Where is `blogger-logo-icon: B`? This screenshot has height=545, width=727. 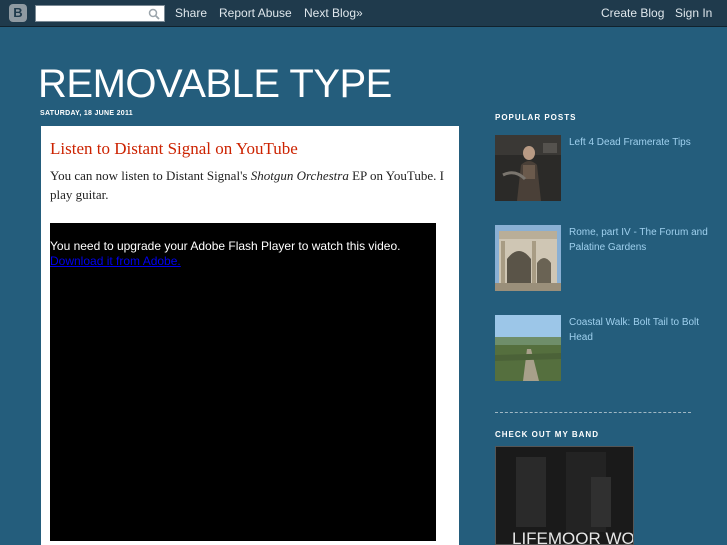
blogger-logo-icon: B is located at coordinates (18, 13).